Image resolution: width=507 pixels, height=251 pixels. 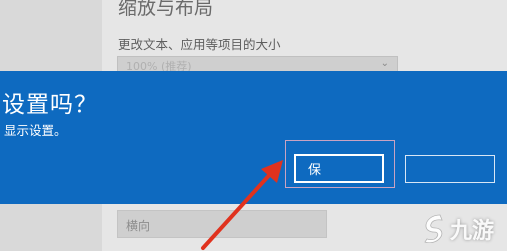 What do you see at coordinates (339, 168) in the screenshot?
I see `keep-changes-button: 保` at bounding box center [339, 168].